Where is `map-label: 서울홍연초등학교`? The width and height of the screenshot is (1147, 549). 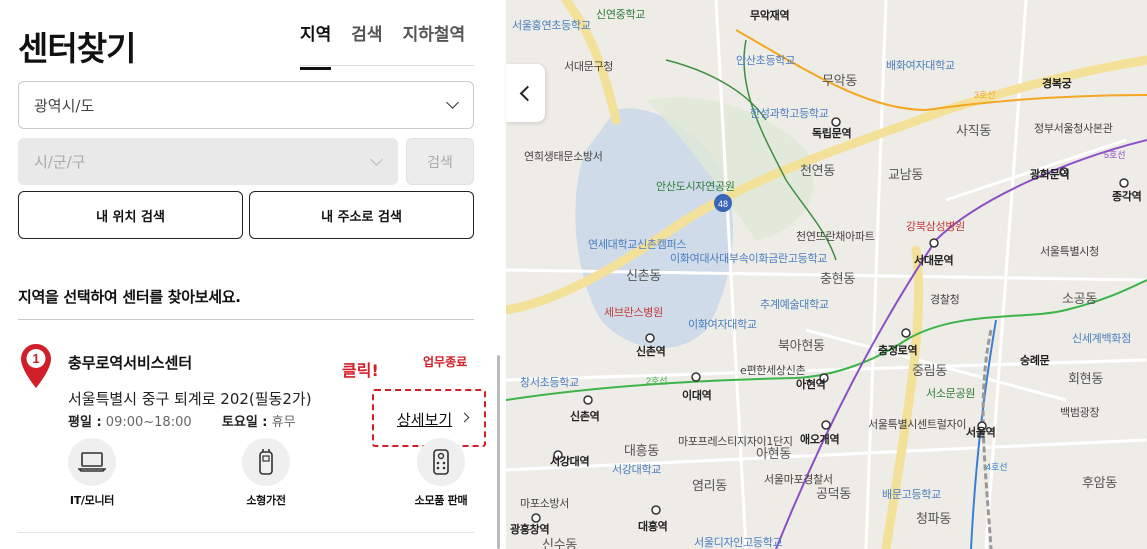 map-label: 서울홍연초등학교 is located at coordinates (551, 25).